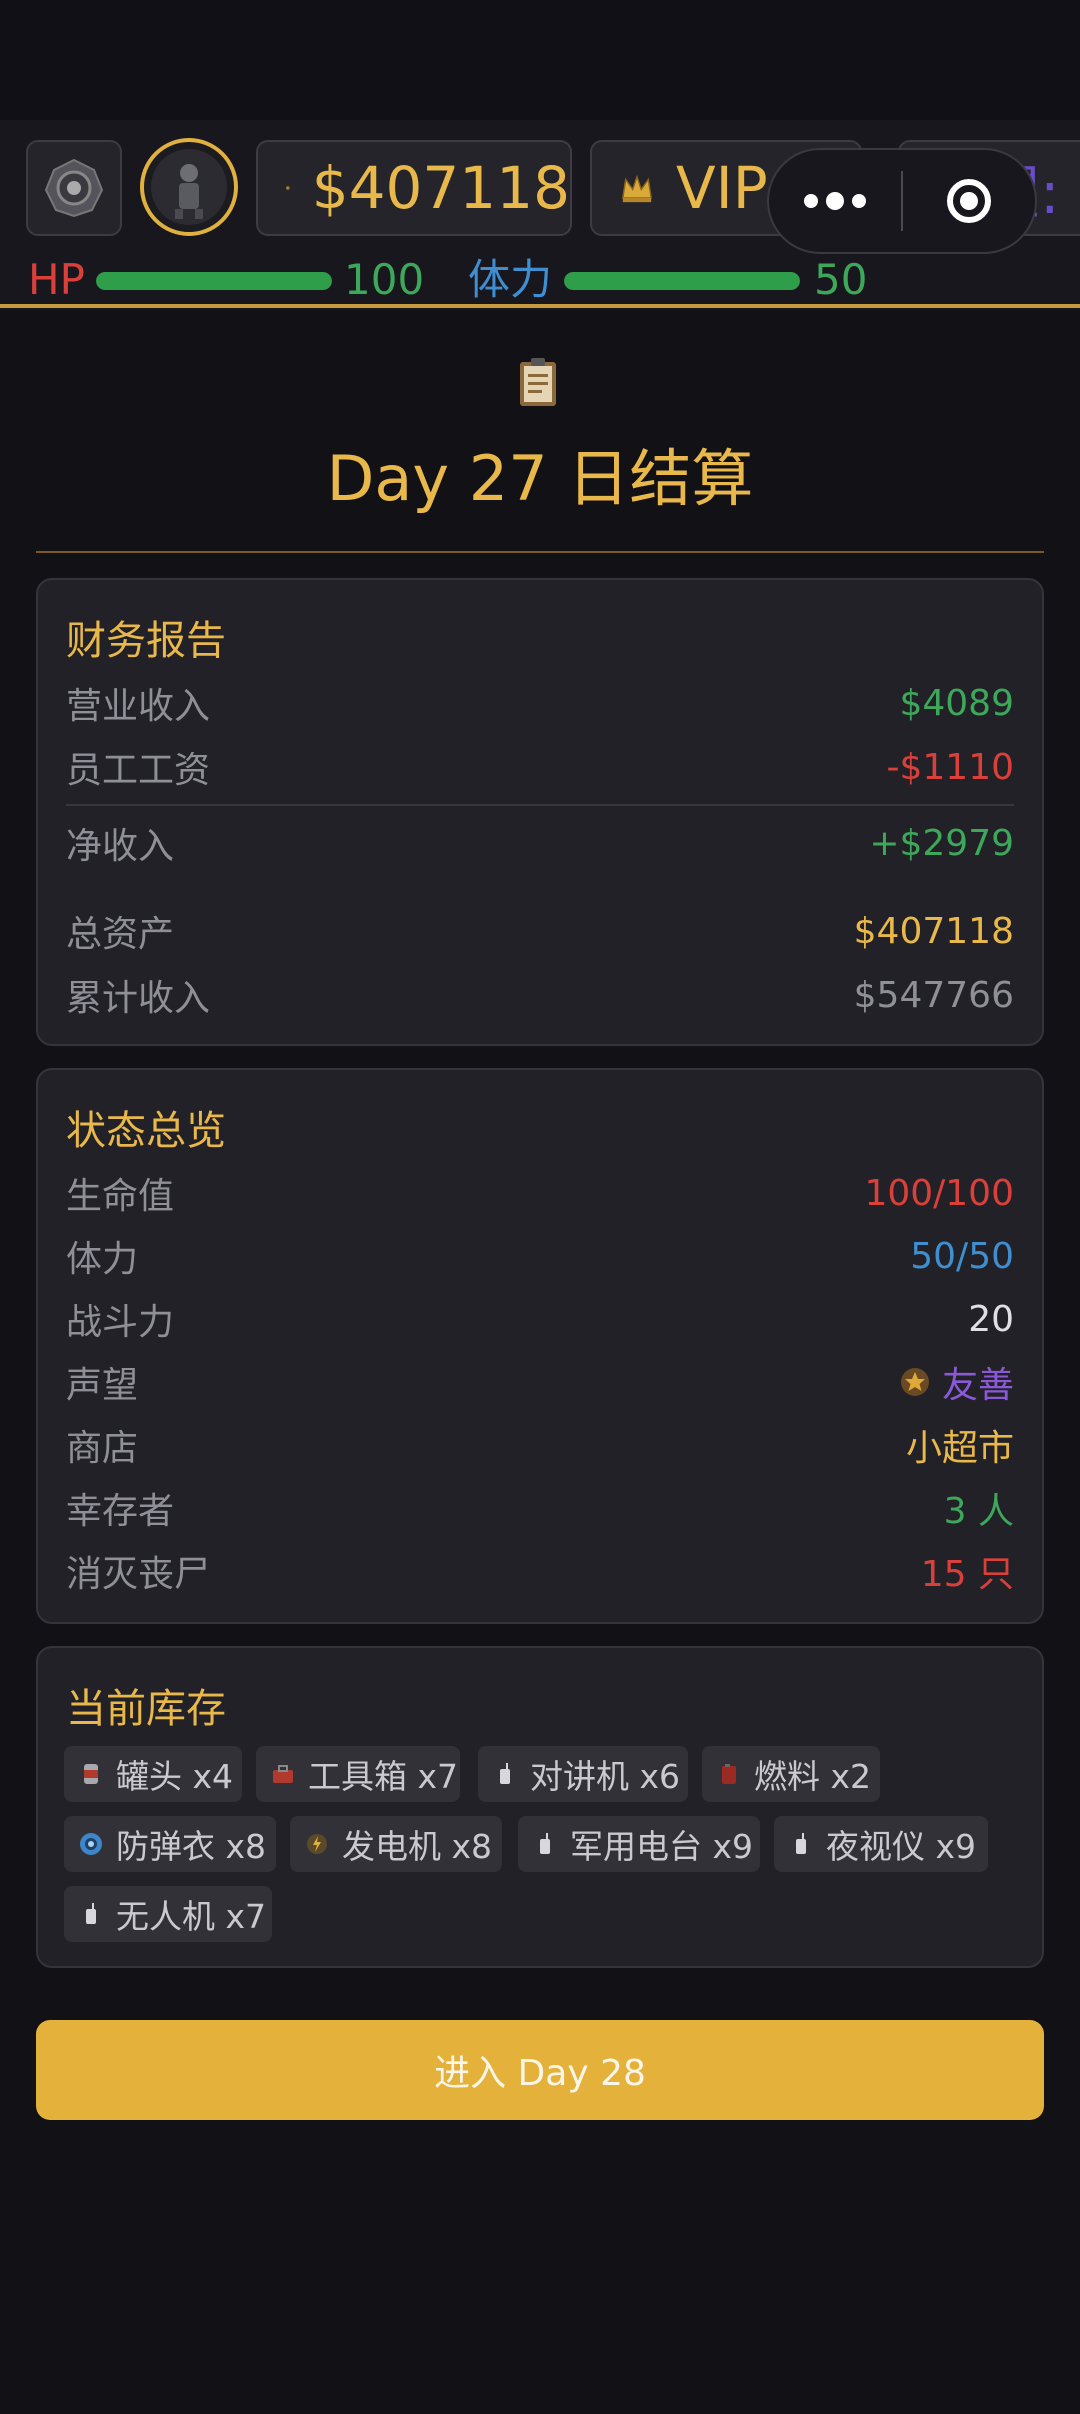 The width and height of the screenshot is (1080, 2414). I want to click on body-armor-icon, so click(91, 1844).